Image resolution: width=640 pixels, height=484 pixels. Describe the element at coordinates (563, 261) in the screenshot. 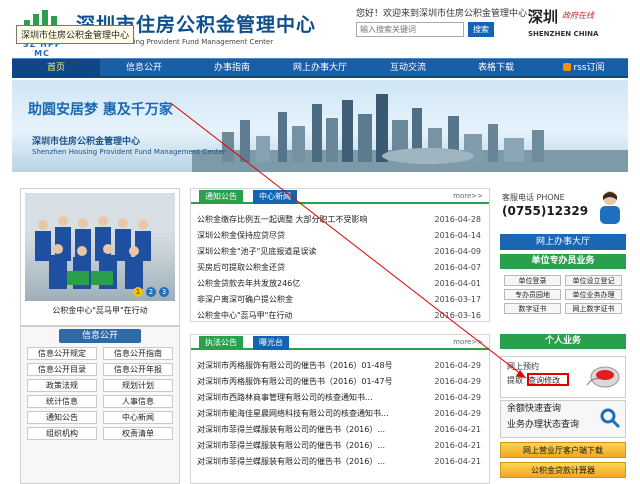

I see `unit-business-button: 单位专办员业务` at that location.